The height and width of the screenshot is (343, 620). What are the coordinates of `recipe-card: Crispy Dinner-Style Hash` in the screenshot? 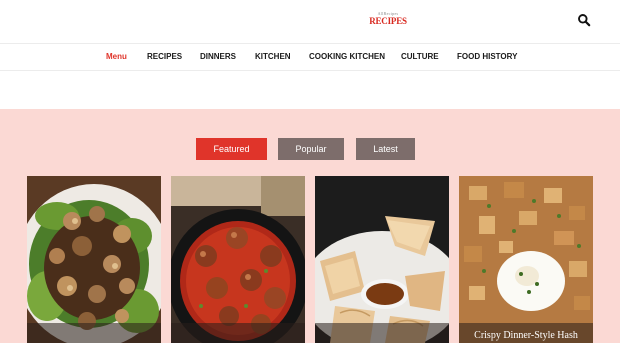 It's located at (526, 259).